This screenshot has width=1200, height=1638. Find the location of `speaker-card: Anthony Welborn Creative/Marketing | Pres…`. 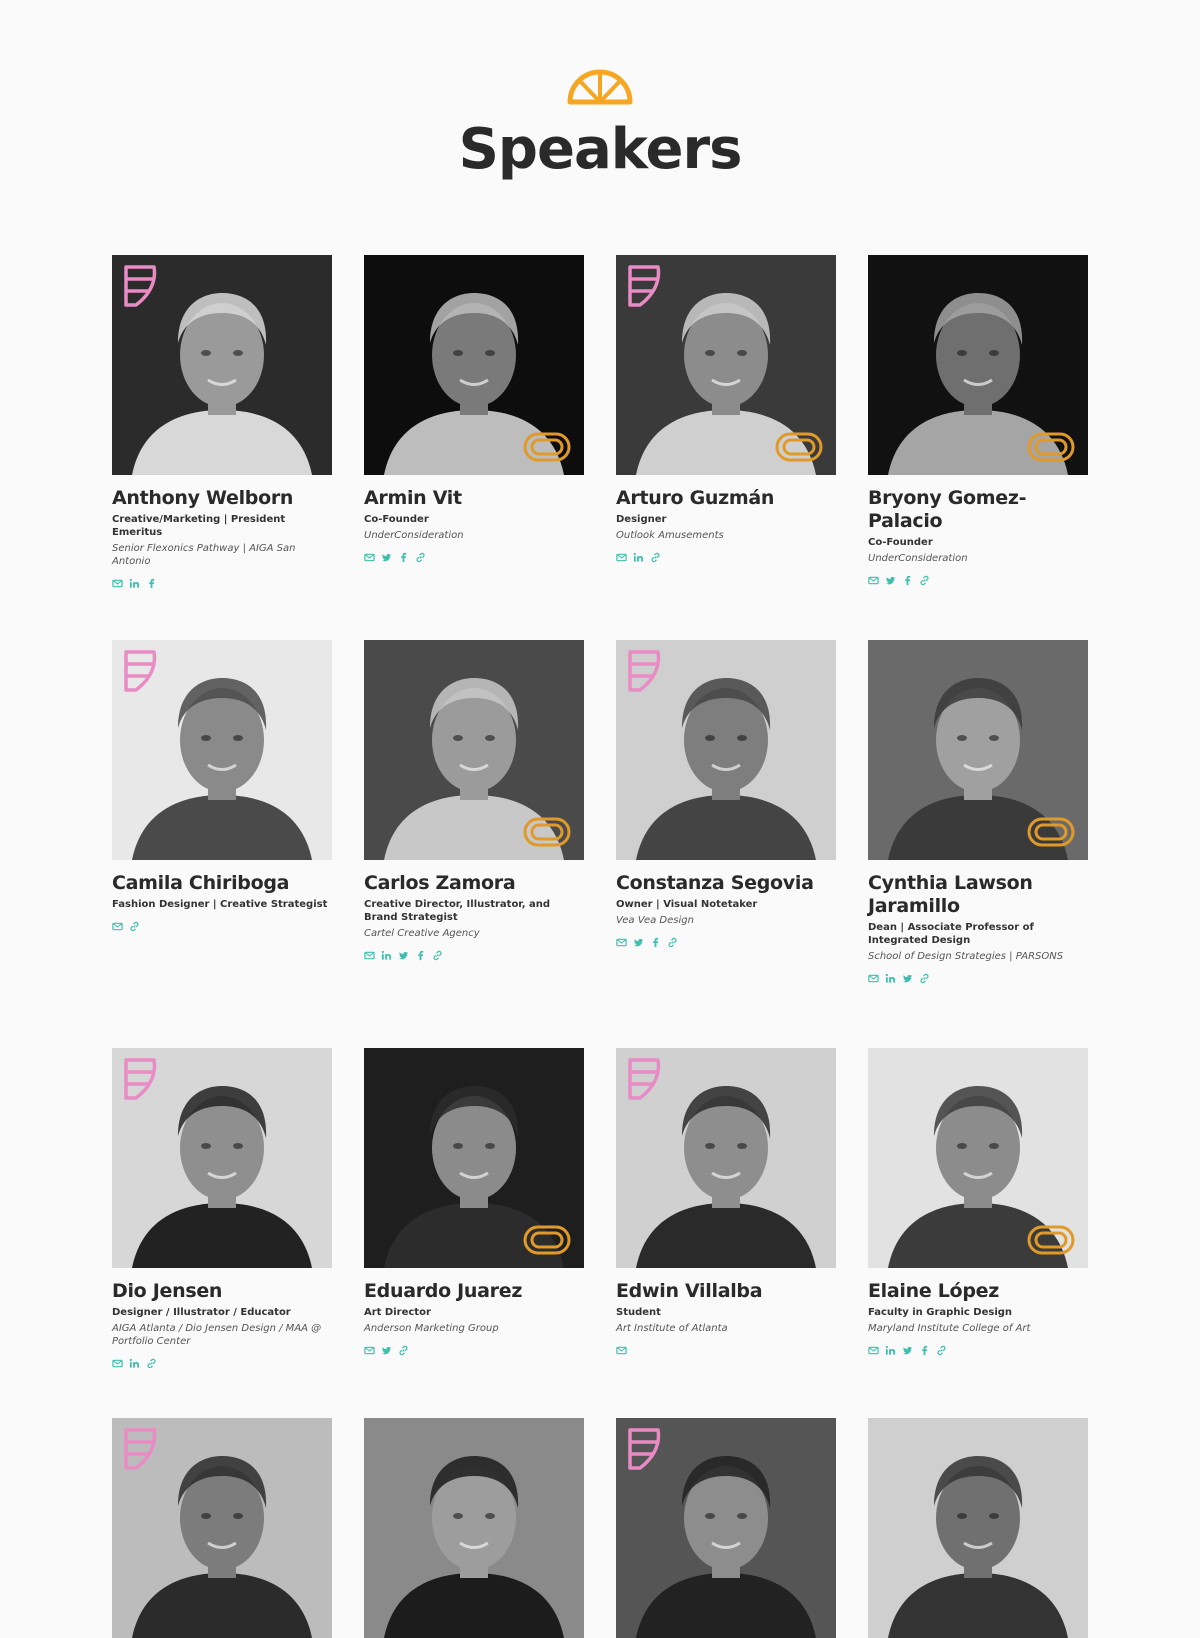

speaker-card: Anthony Welborn Creative/Marketing | Pres… is located at coordinates (222, 447).